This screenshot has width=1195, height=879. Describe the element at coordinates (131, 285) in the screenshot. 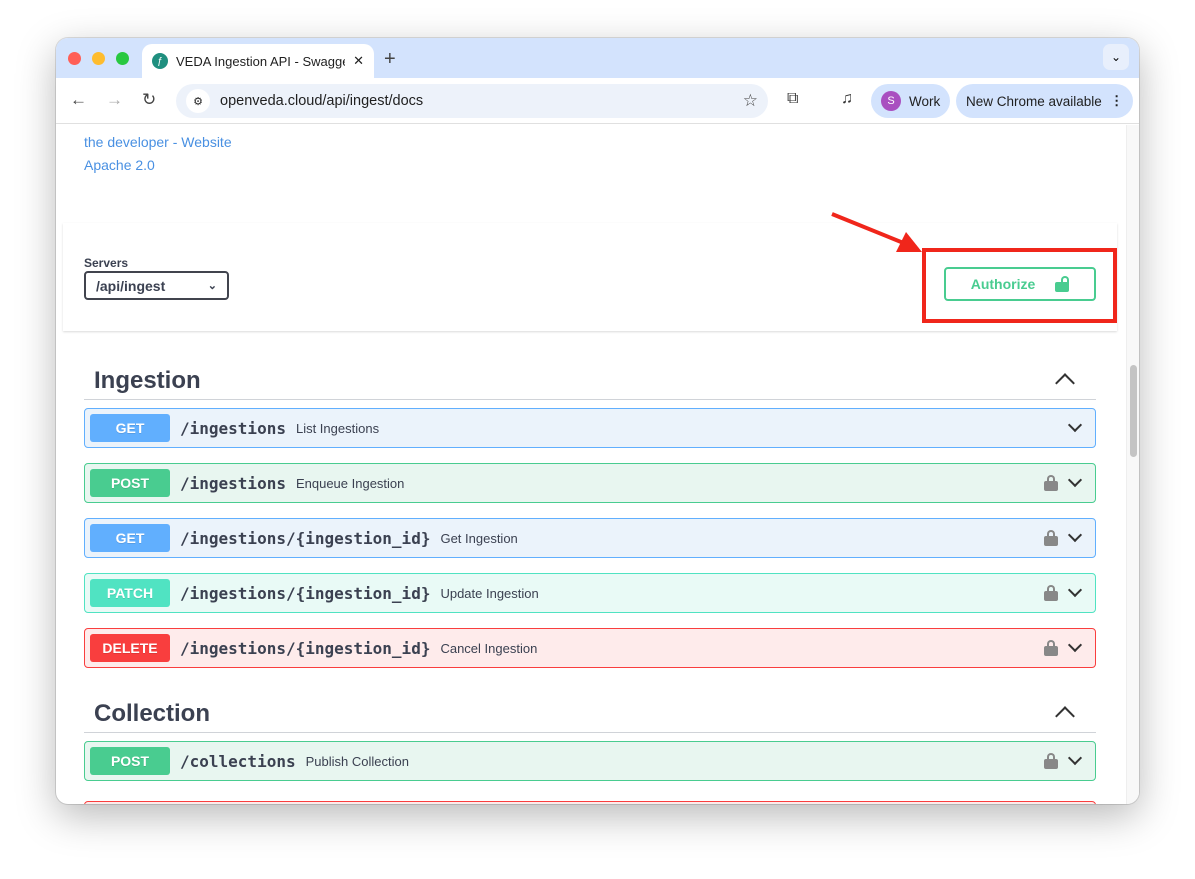

I see `servers-selected-value: /api/ingest` at that location.